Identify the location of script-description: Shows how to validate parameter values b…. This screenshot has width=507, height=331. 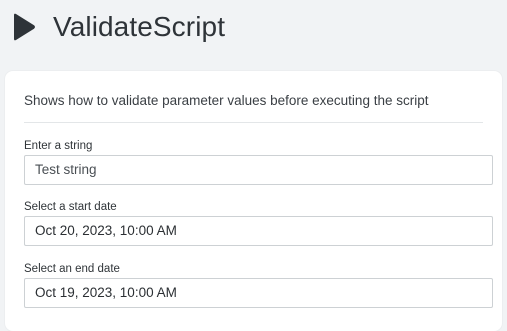
(226, 100).